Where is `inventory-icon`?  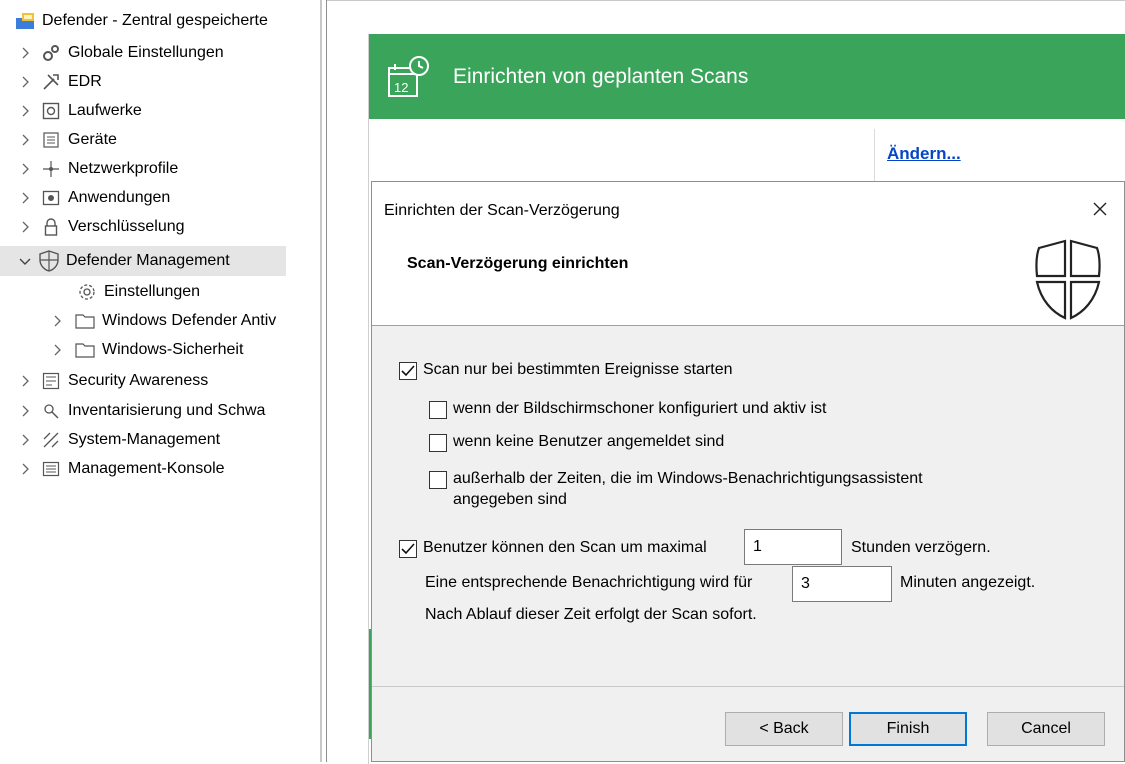
inventory-icon is located at coordinates (51, 411).